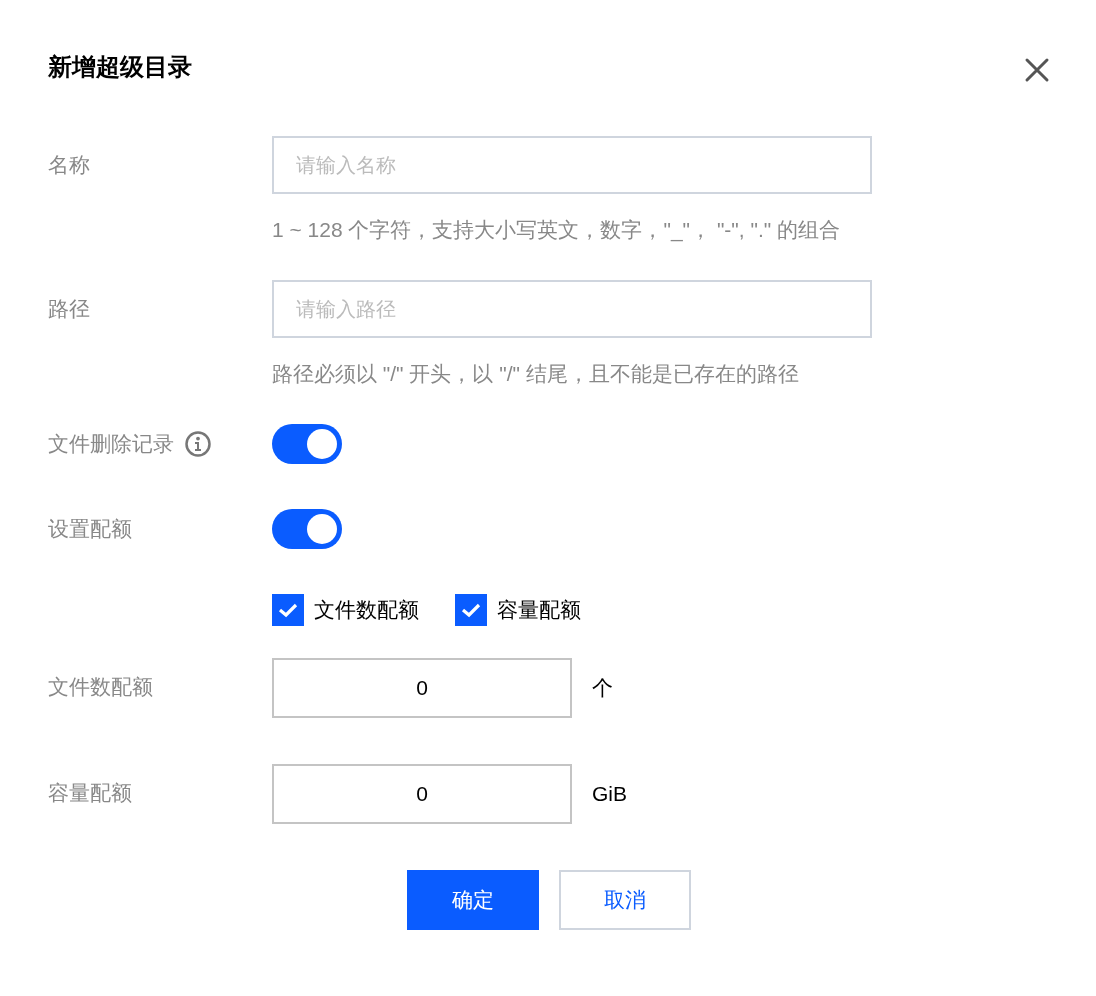 Image resolution: width=1096 pixels, height=996 pixels. What do you see at coordinates (572, 165) in the screenshot?
I see `text-field: 请输入名称` at bounding box center [572, 165].